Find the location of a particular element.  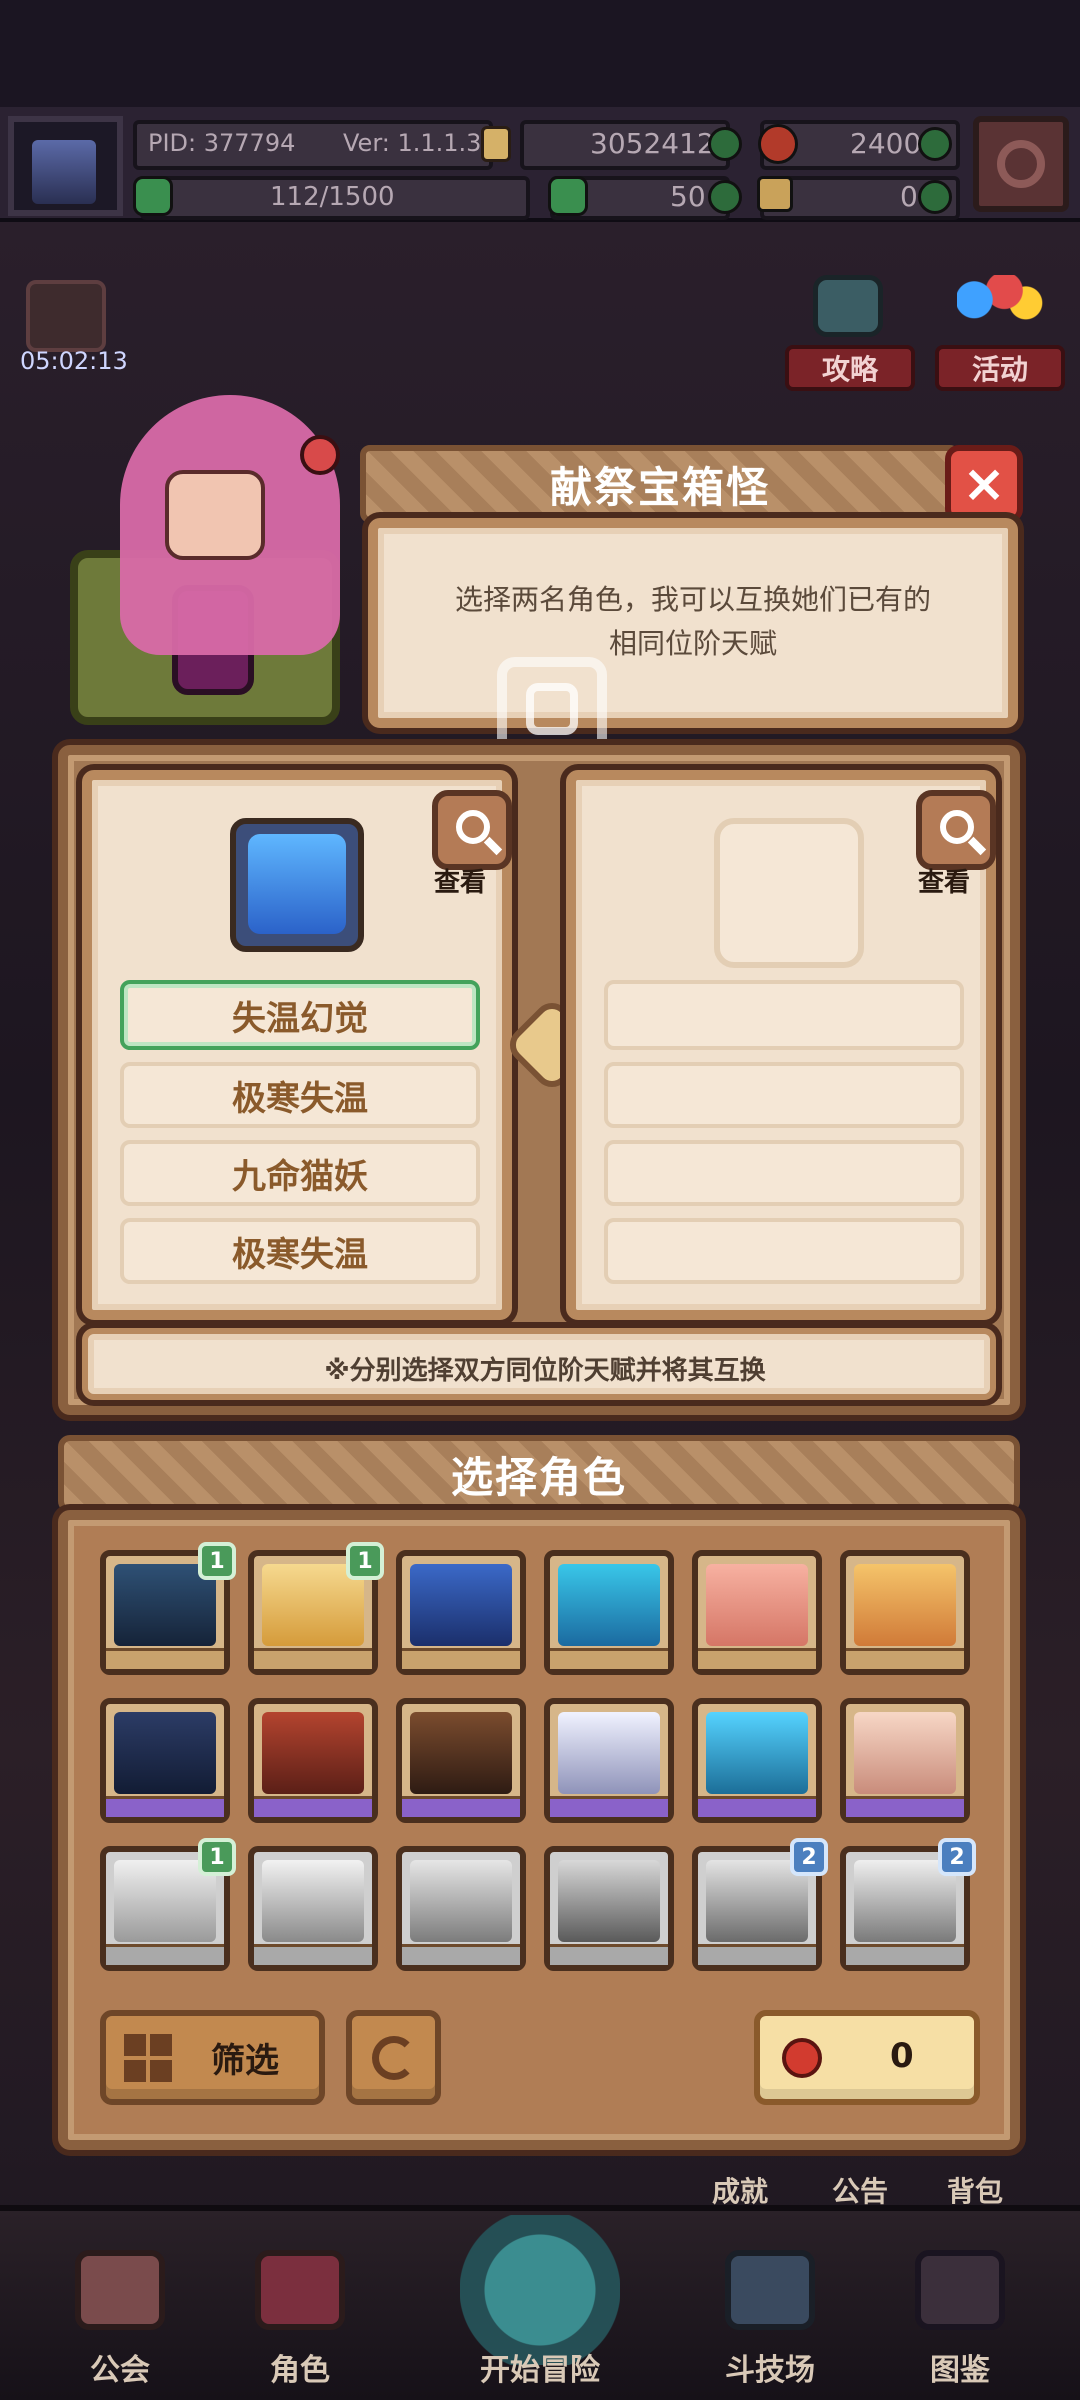

pid-label: PID: 377794 is located at coordinates (222, 143).